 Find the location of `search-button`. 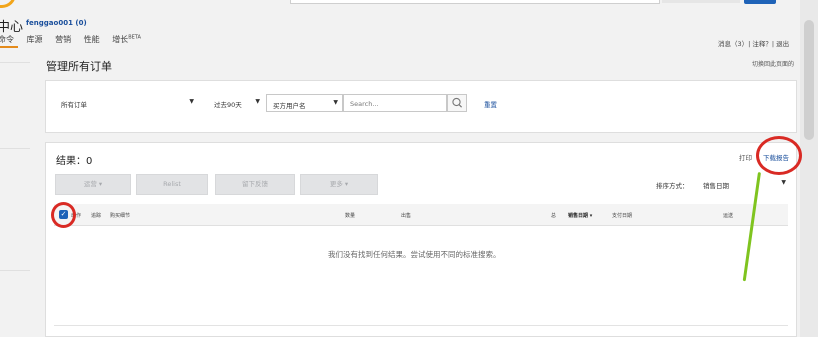

search-button is located at coordinates (457, 103).